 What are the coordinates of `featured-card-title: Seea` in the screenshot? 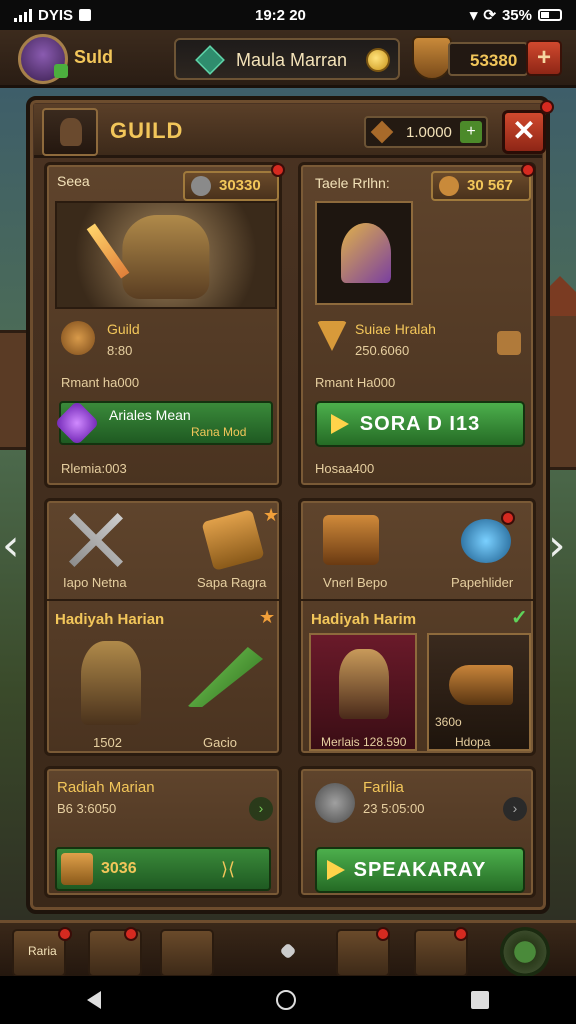 It's located at (73, 181).